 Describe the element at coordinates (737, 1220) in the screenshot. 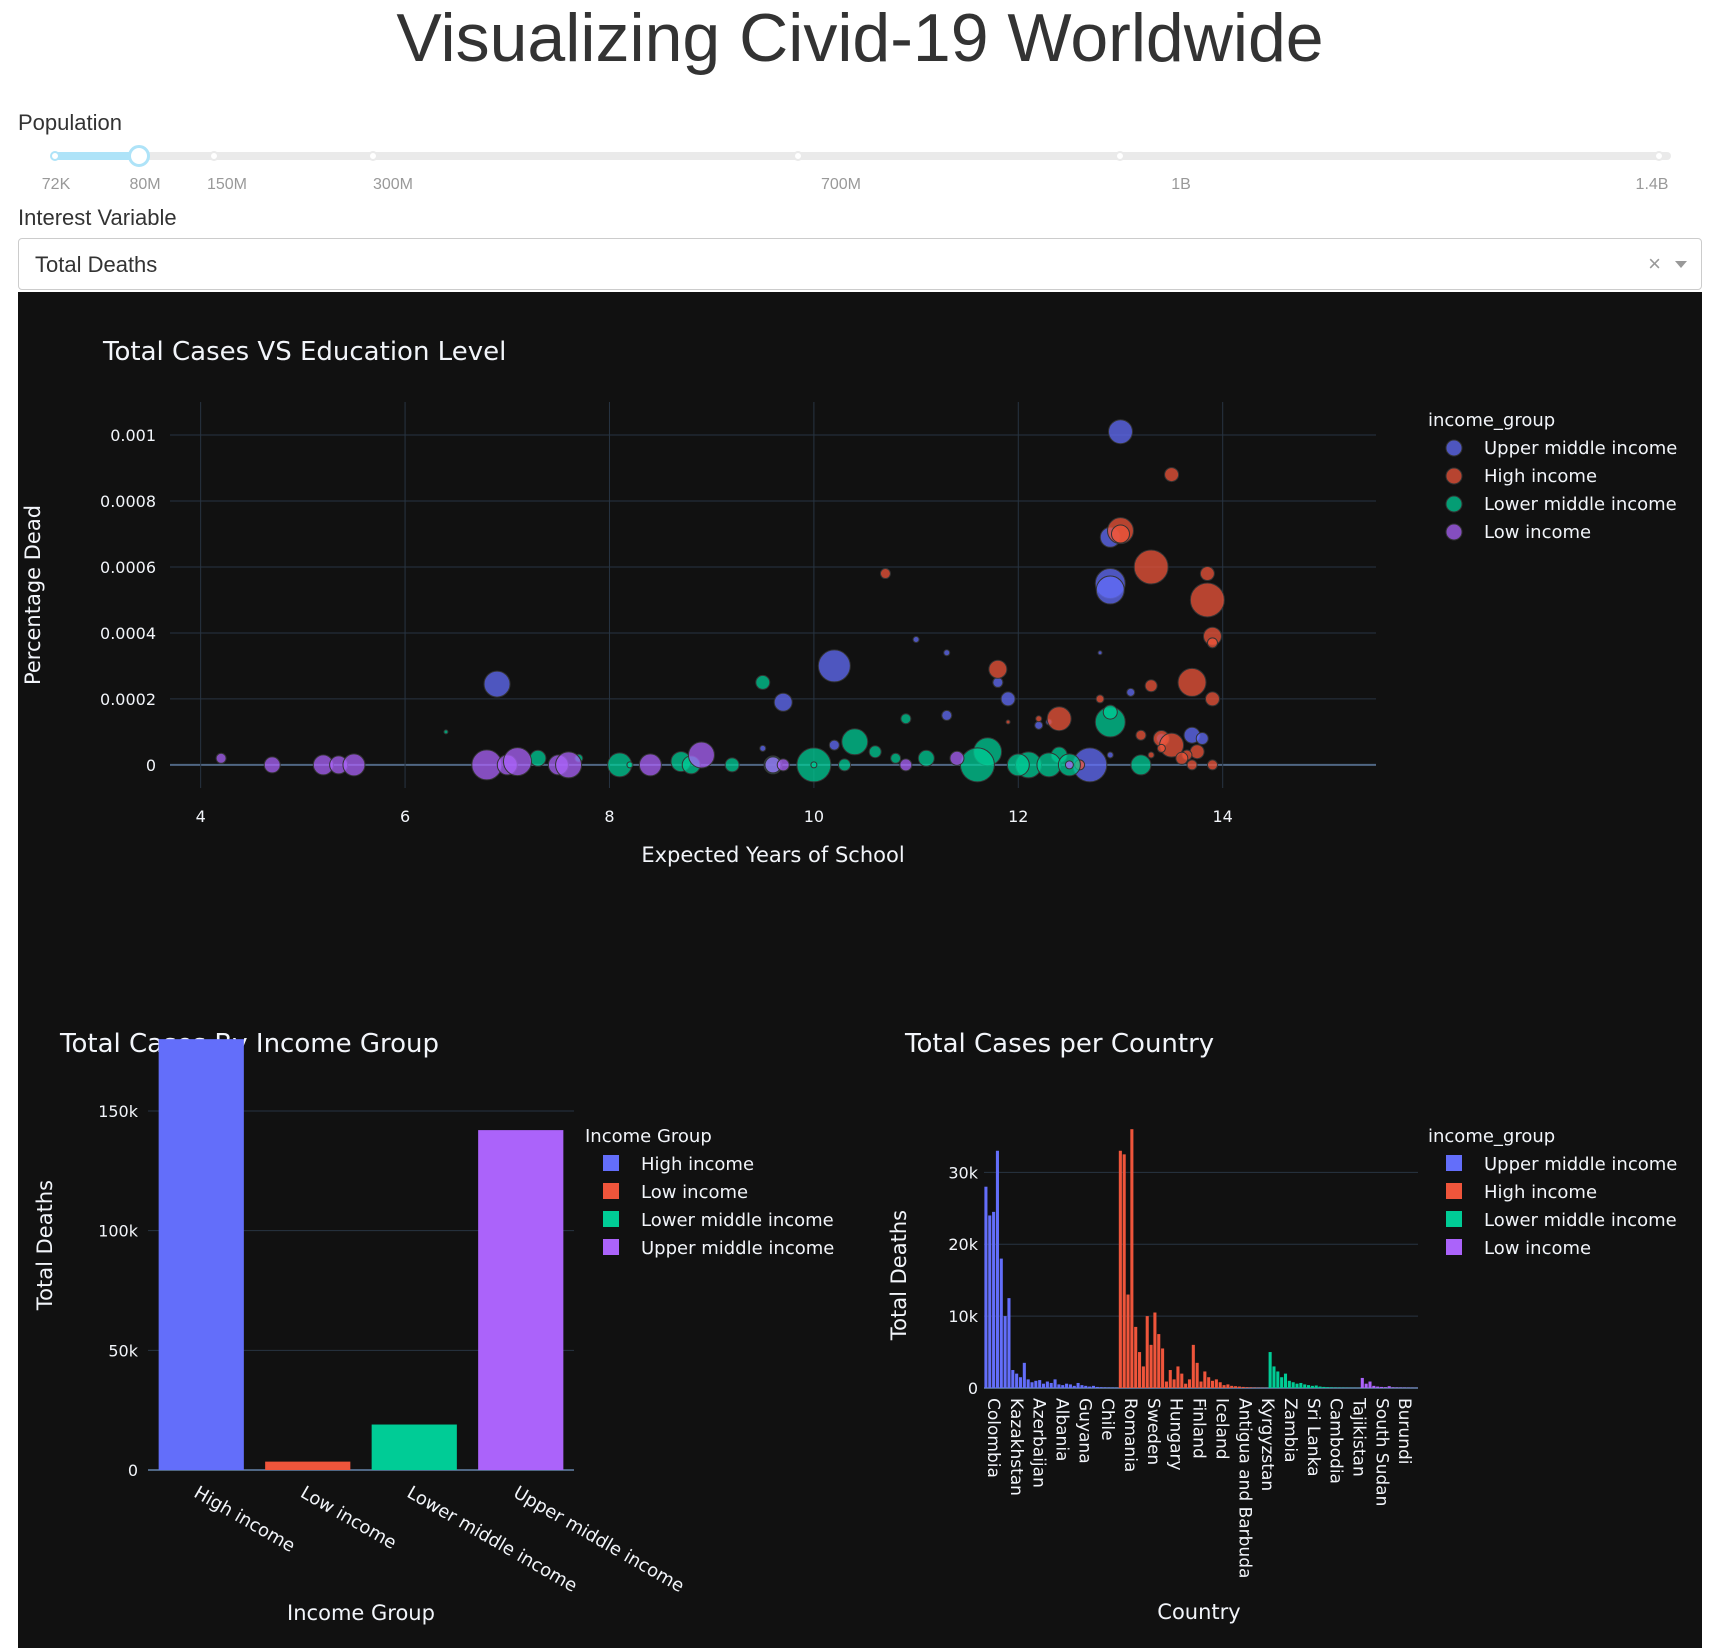

I see `legend-label: Lower middle income` at that location.